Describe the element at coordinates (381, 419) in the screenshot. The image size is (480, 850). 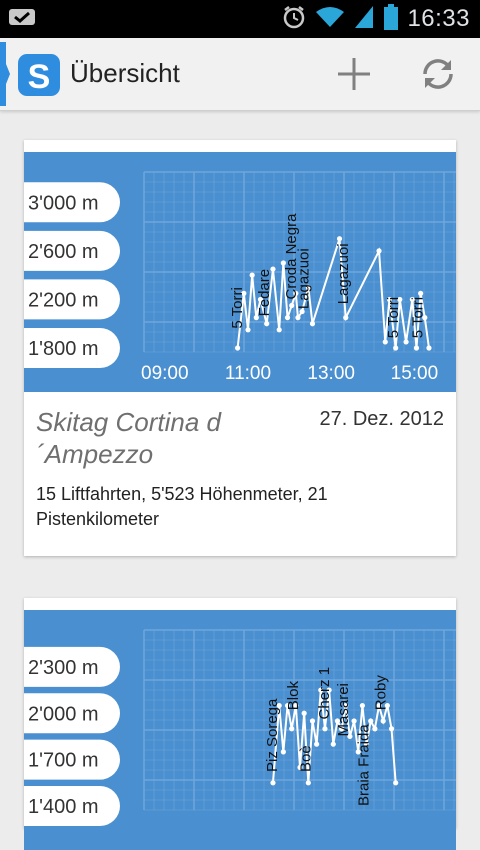
I see `card-date: 27. Dez. 2012` at that location.